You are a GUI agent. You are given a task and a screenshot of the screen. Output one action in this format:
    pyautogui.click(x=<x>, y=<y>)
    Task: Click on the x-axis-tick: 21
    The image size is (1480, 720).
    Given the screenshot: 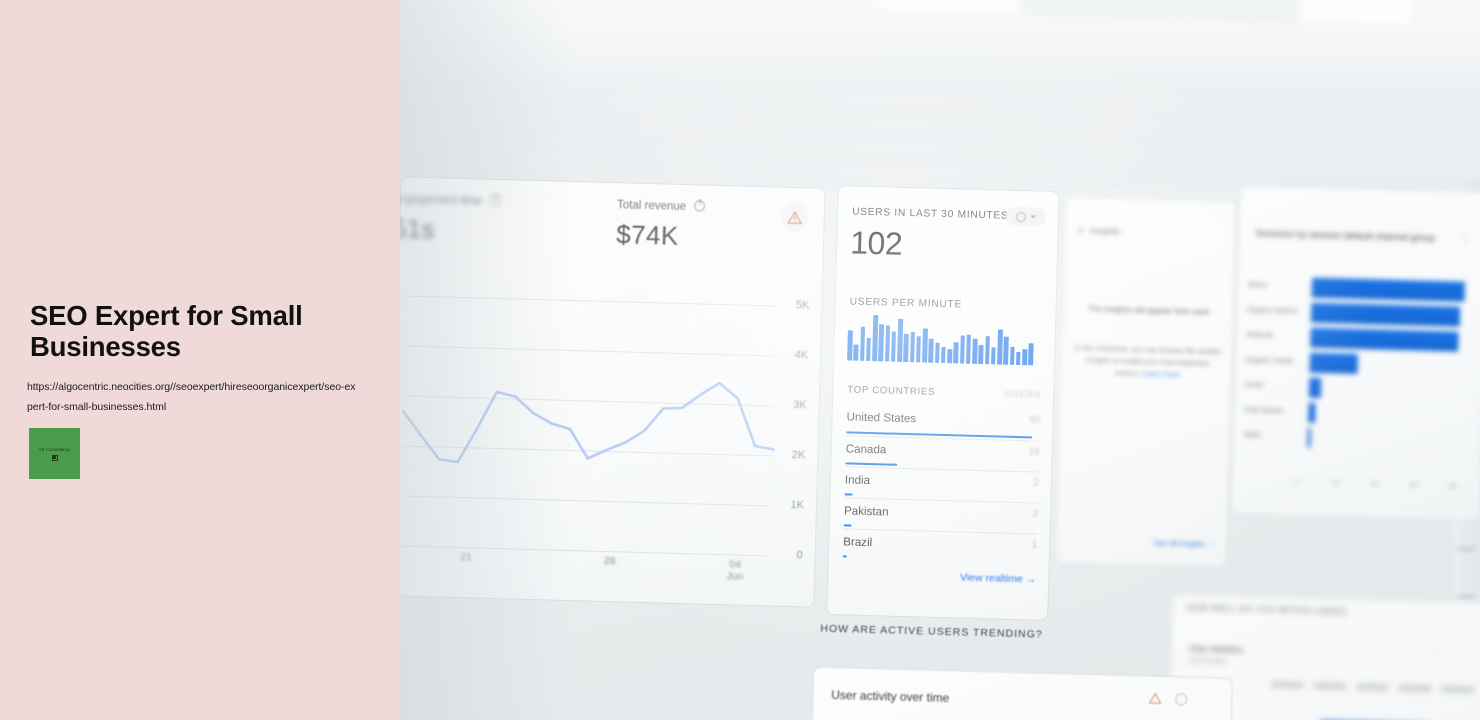 What is the action you would take?
    pyautogui.click(x=465, y=557)
    